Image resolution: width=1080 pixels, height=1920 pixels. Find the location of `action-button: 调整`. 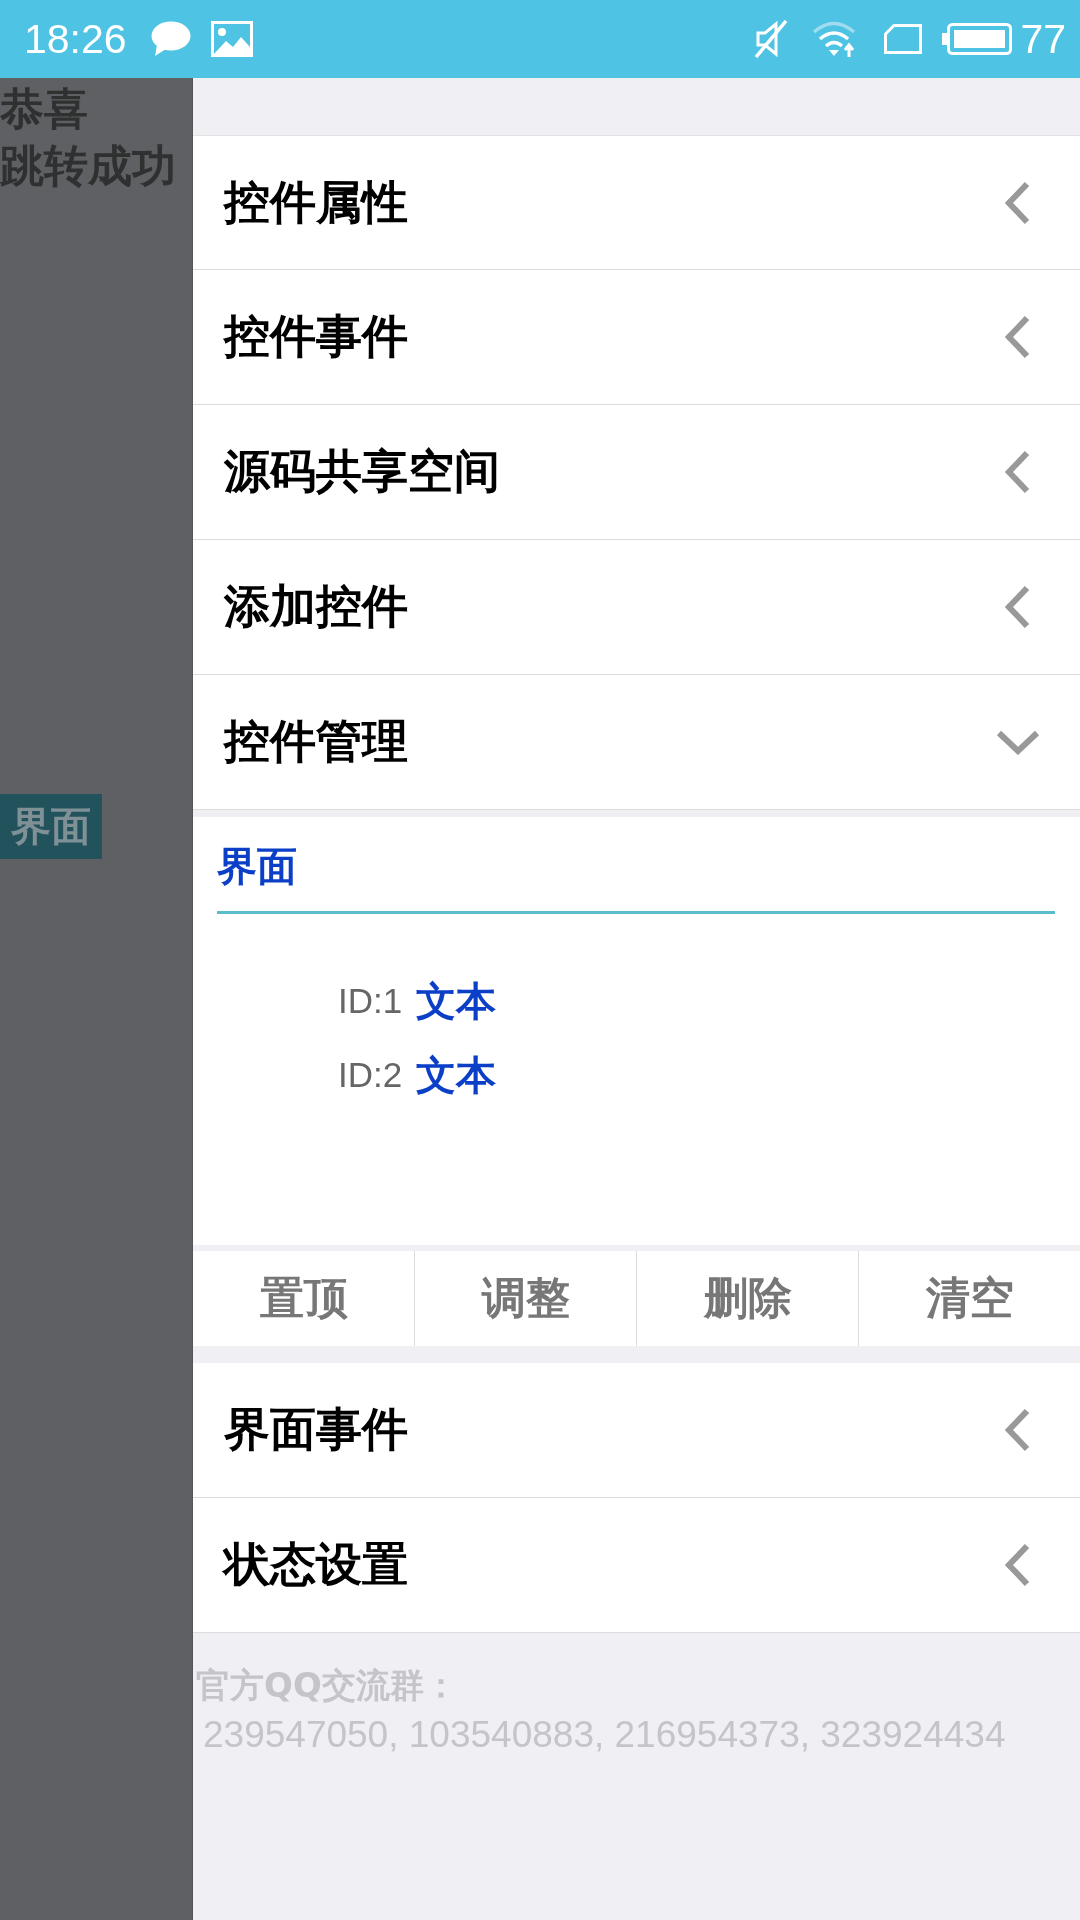

action-button: 调整 is located at coordinates (526, 1298).